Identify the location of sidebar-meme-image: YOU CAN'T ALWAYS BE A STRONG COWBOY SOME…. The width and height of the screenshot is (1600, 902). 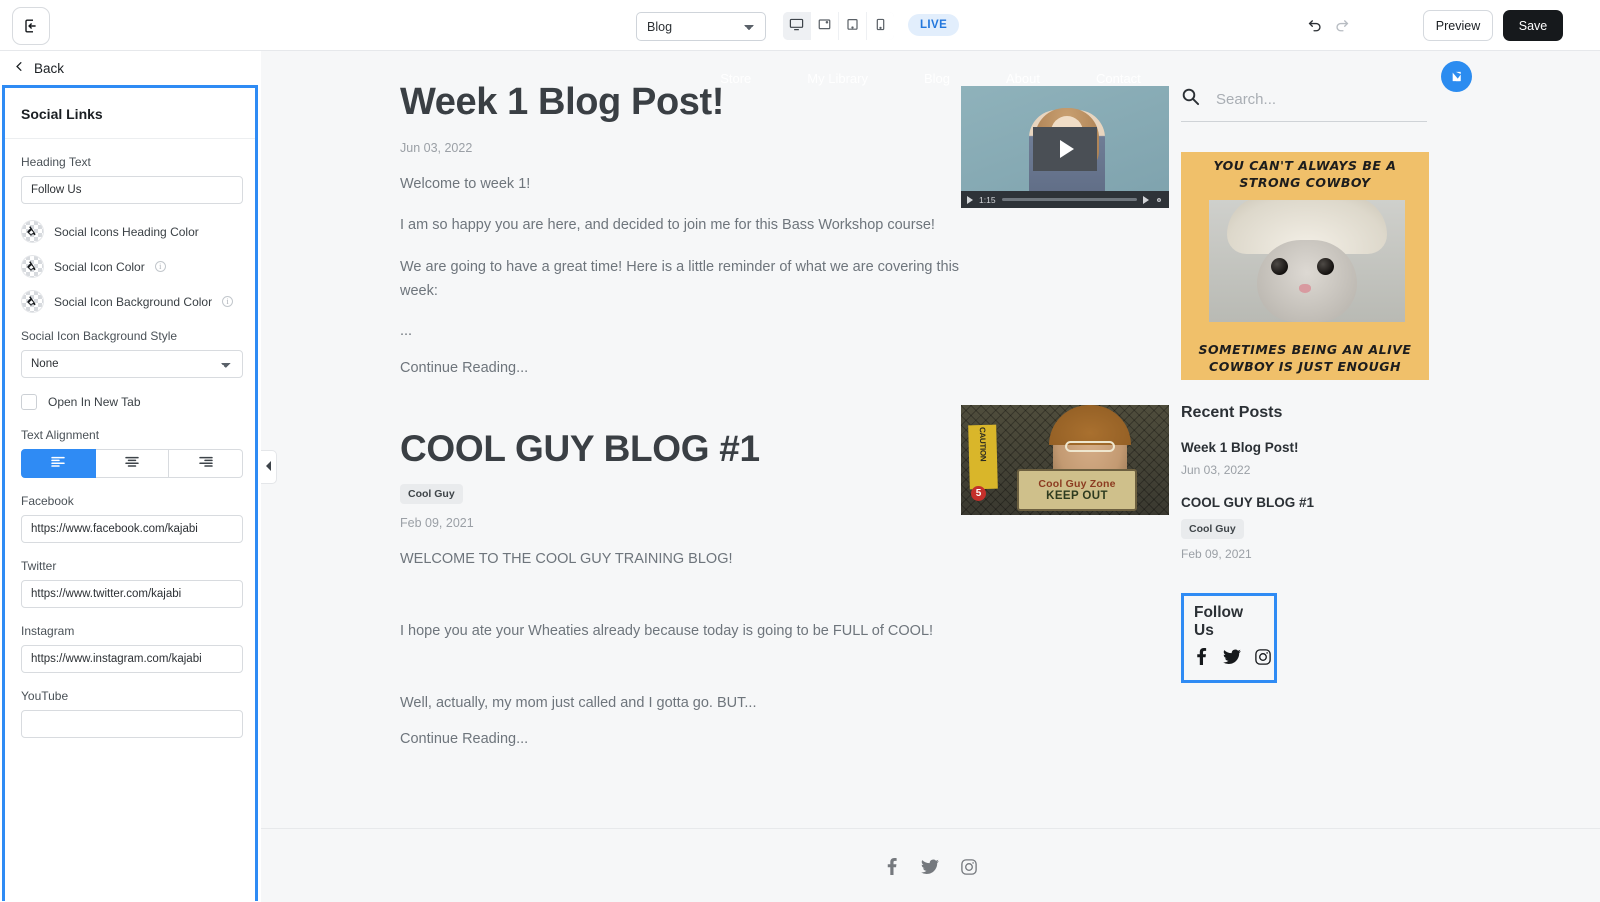
(1305, 266).